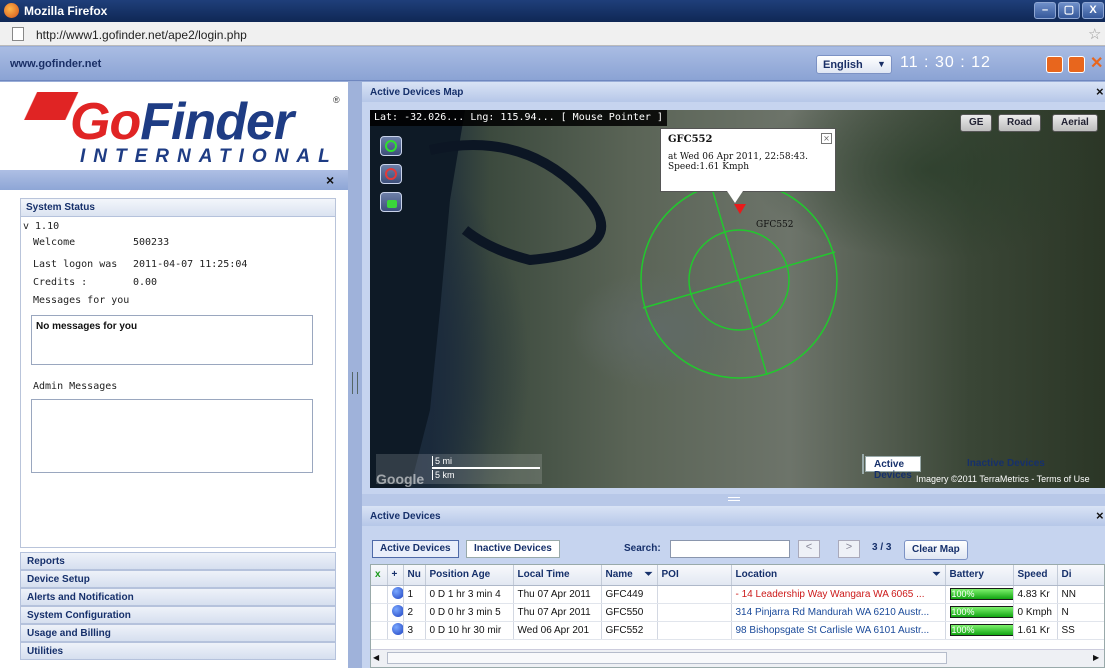 The image size is (1105, 668). I want to click on minimize-button: –, so click(1045, 10).